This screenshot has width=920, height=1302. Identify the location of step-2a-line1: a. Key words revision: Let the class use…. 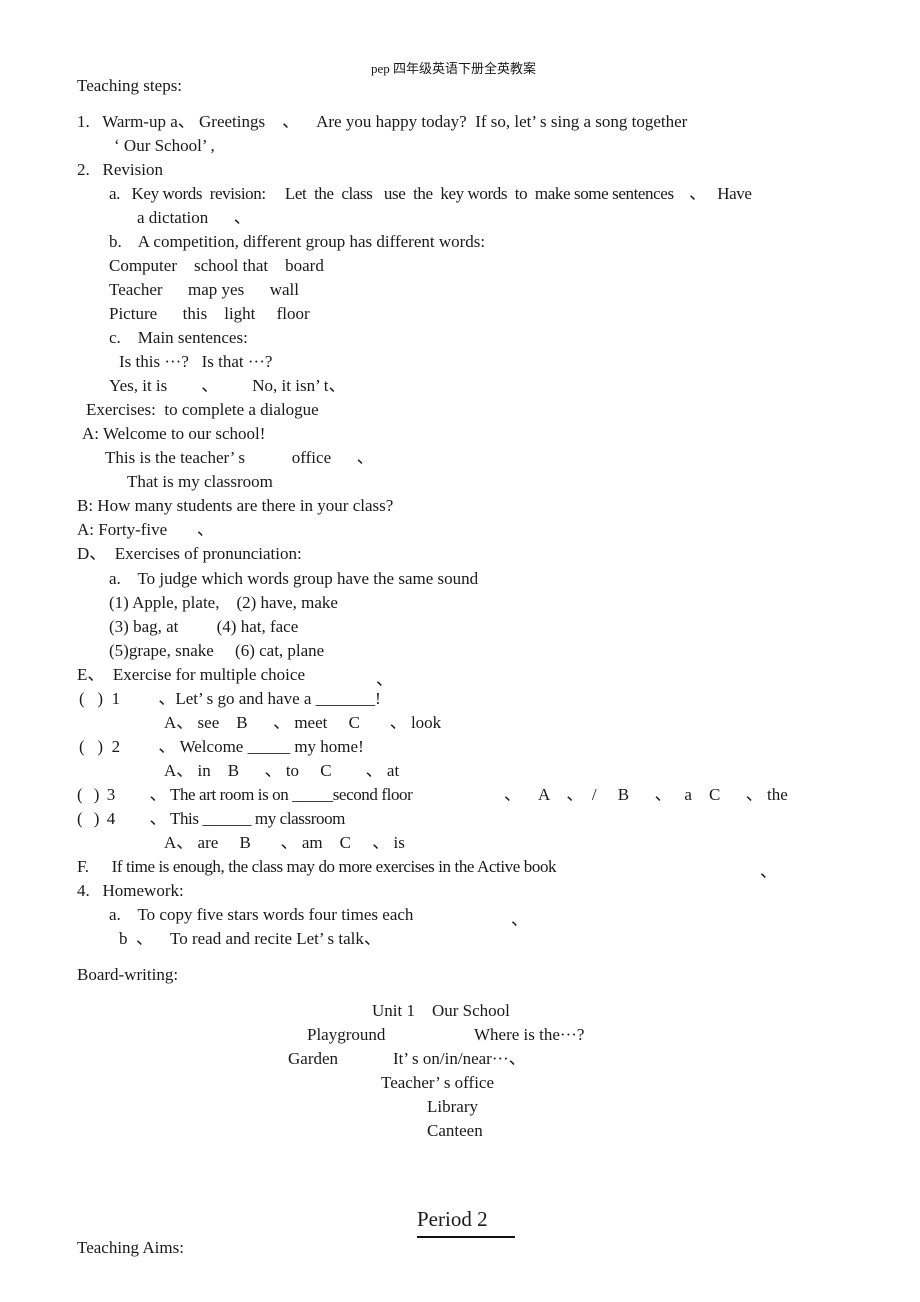
(430, 193).